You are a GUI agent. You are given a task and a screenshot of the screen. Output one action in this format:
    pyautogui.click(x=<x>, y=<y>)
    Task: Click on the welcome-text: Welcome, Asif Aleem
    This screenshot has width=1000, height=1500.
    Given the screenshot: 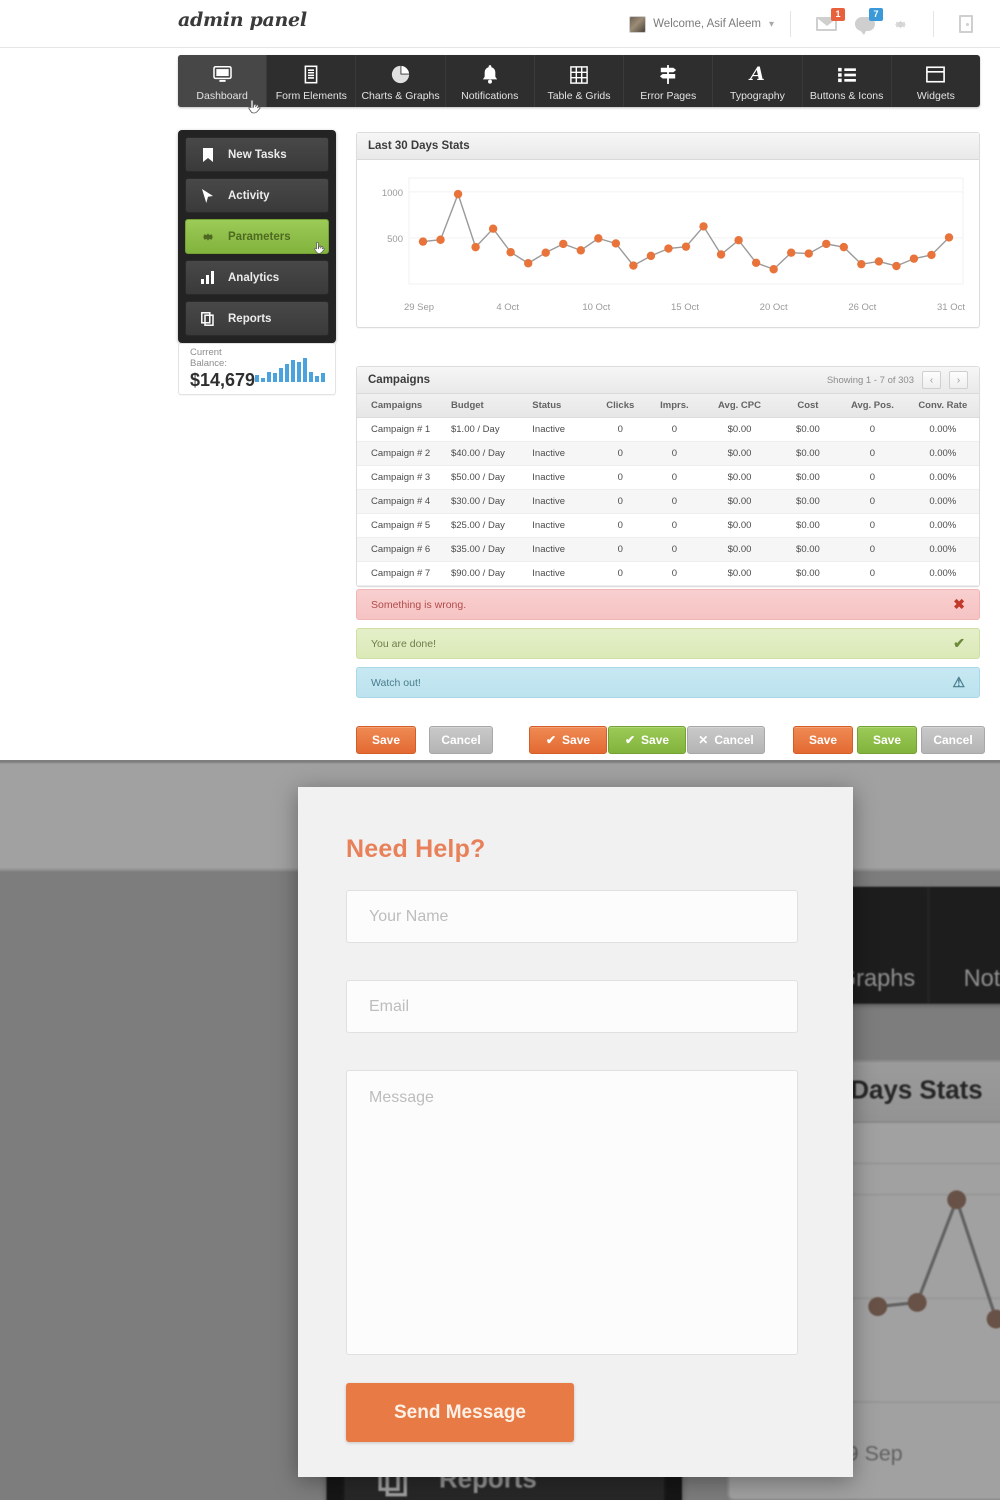 What is the action you would take?
    pyautogui.click(x=707, y=24)
    